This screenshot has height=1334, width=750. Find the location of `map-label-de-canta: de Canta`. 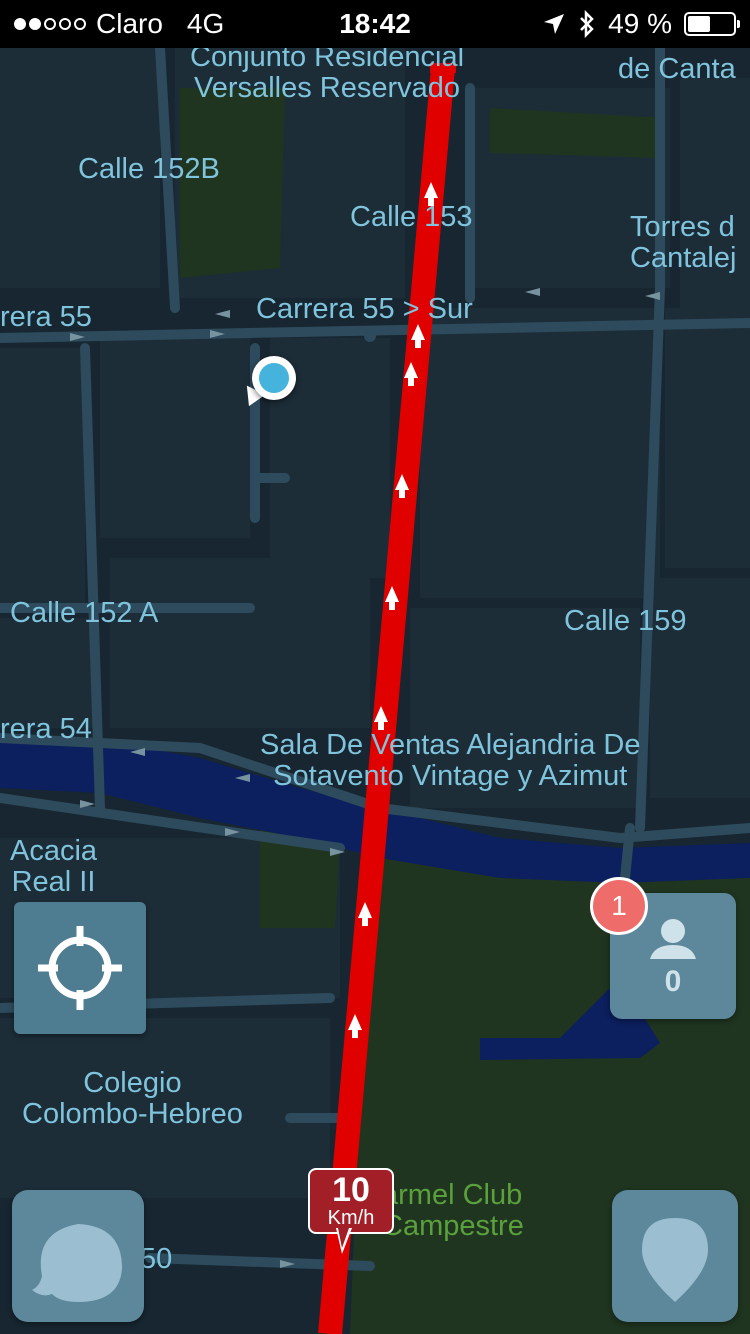

map-label-de-canta: de Canta is located at coordinates (677, 69).